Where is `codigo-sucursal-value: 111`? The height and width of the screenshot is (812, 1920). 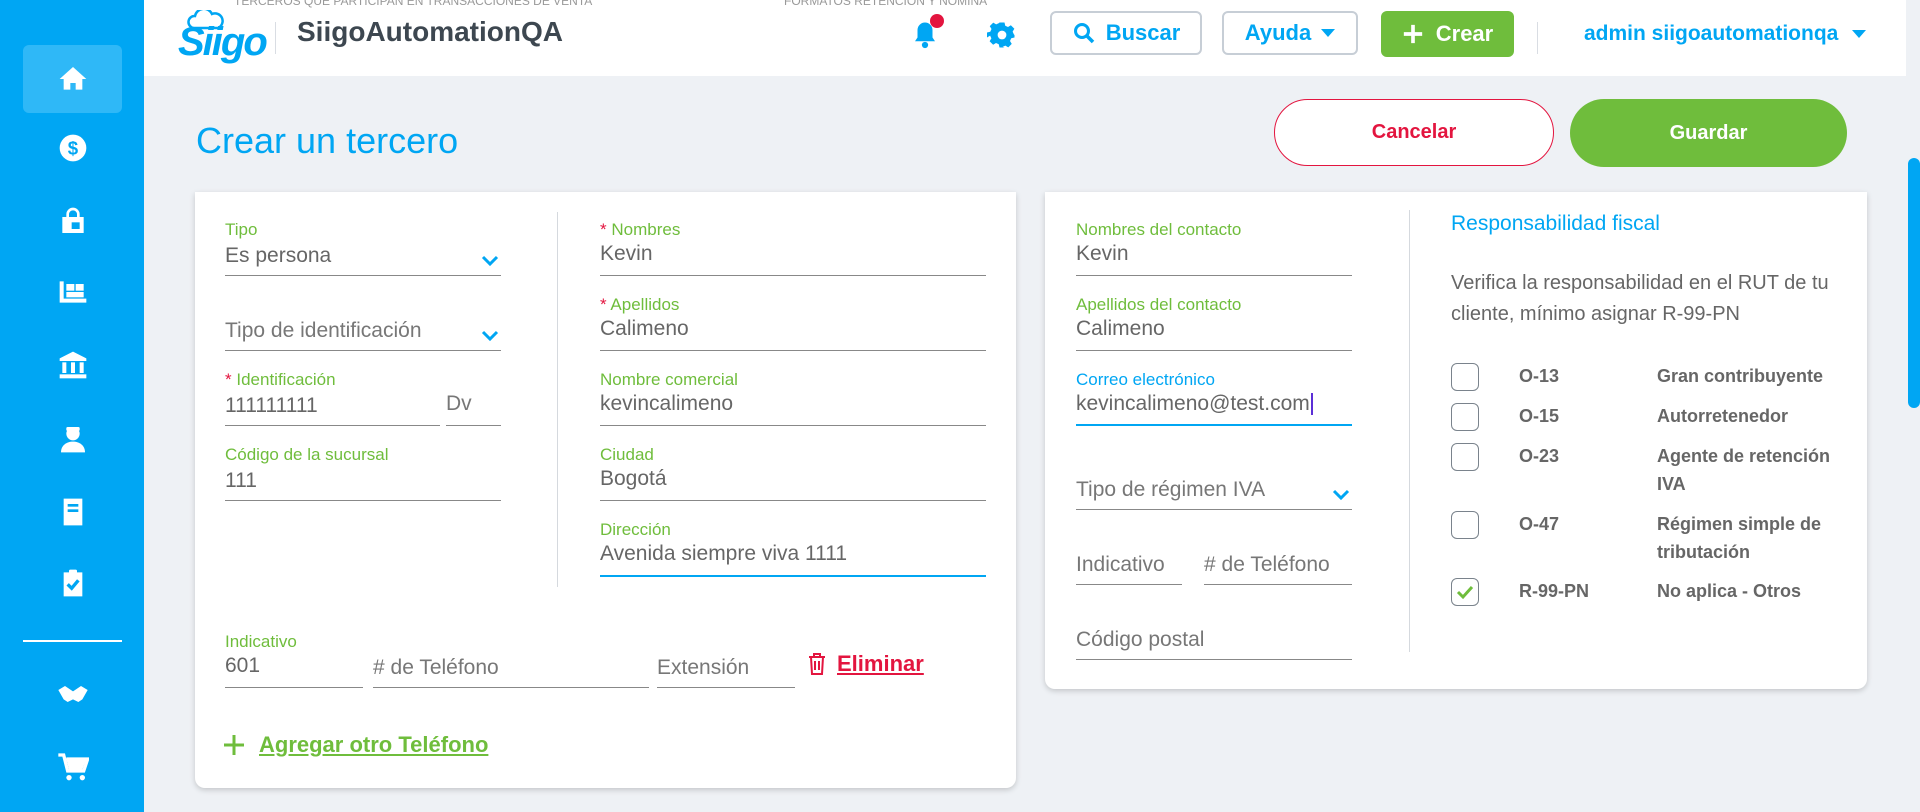 codigo-sucursal-value: 111 is located at coordinates (241, 480).